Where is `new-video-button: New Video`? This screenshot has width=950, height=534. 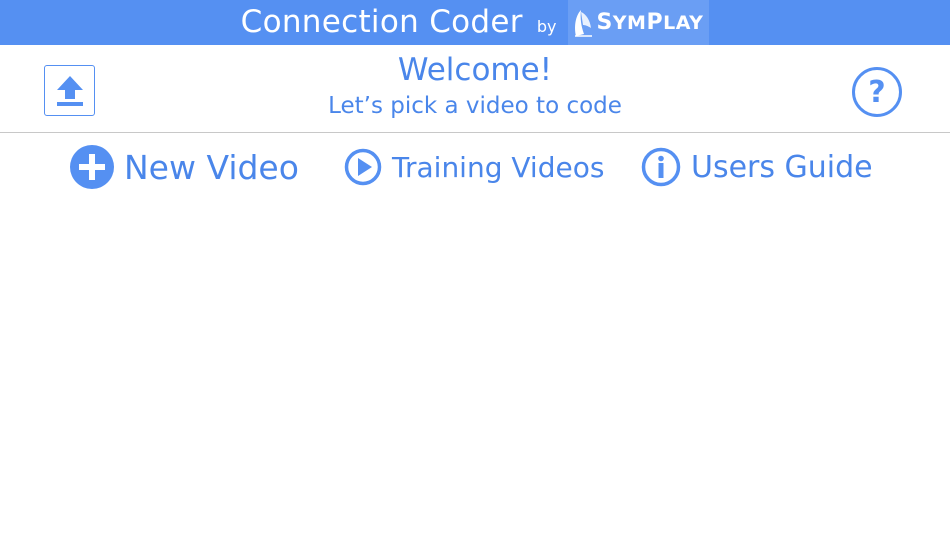 new-video-button: New Video is located at coordinates (184, 167).